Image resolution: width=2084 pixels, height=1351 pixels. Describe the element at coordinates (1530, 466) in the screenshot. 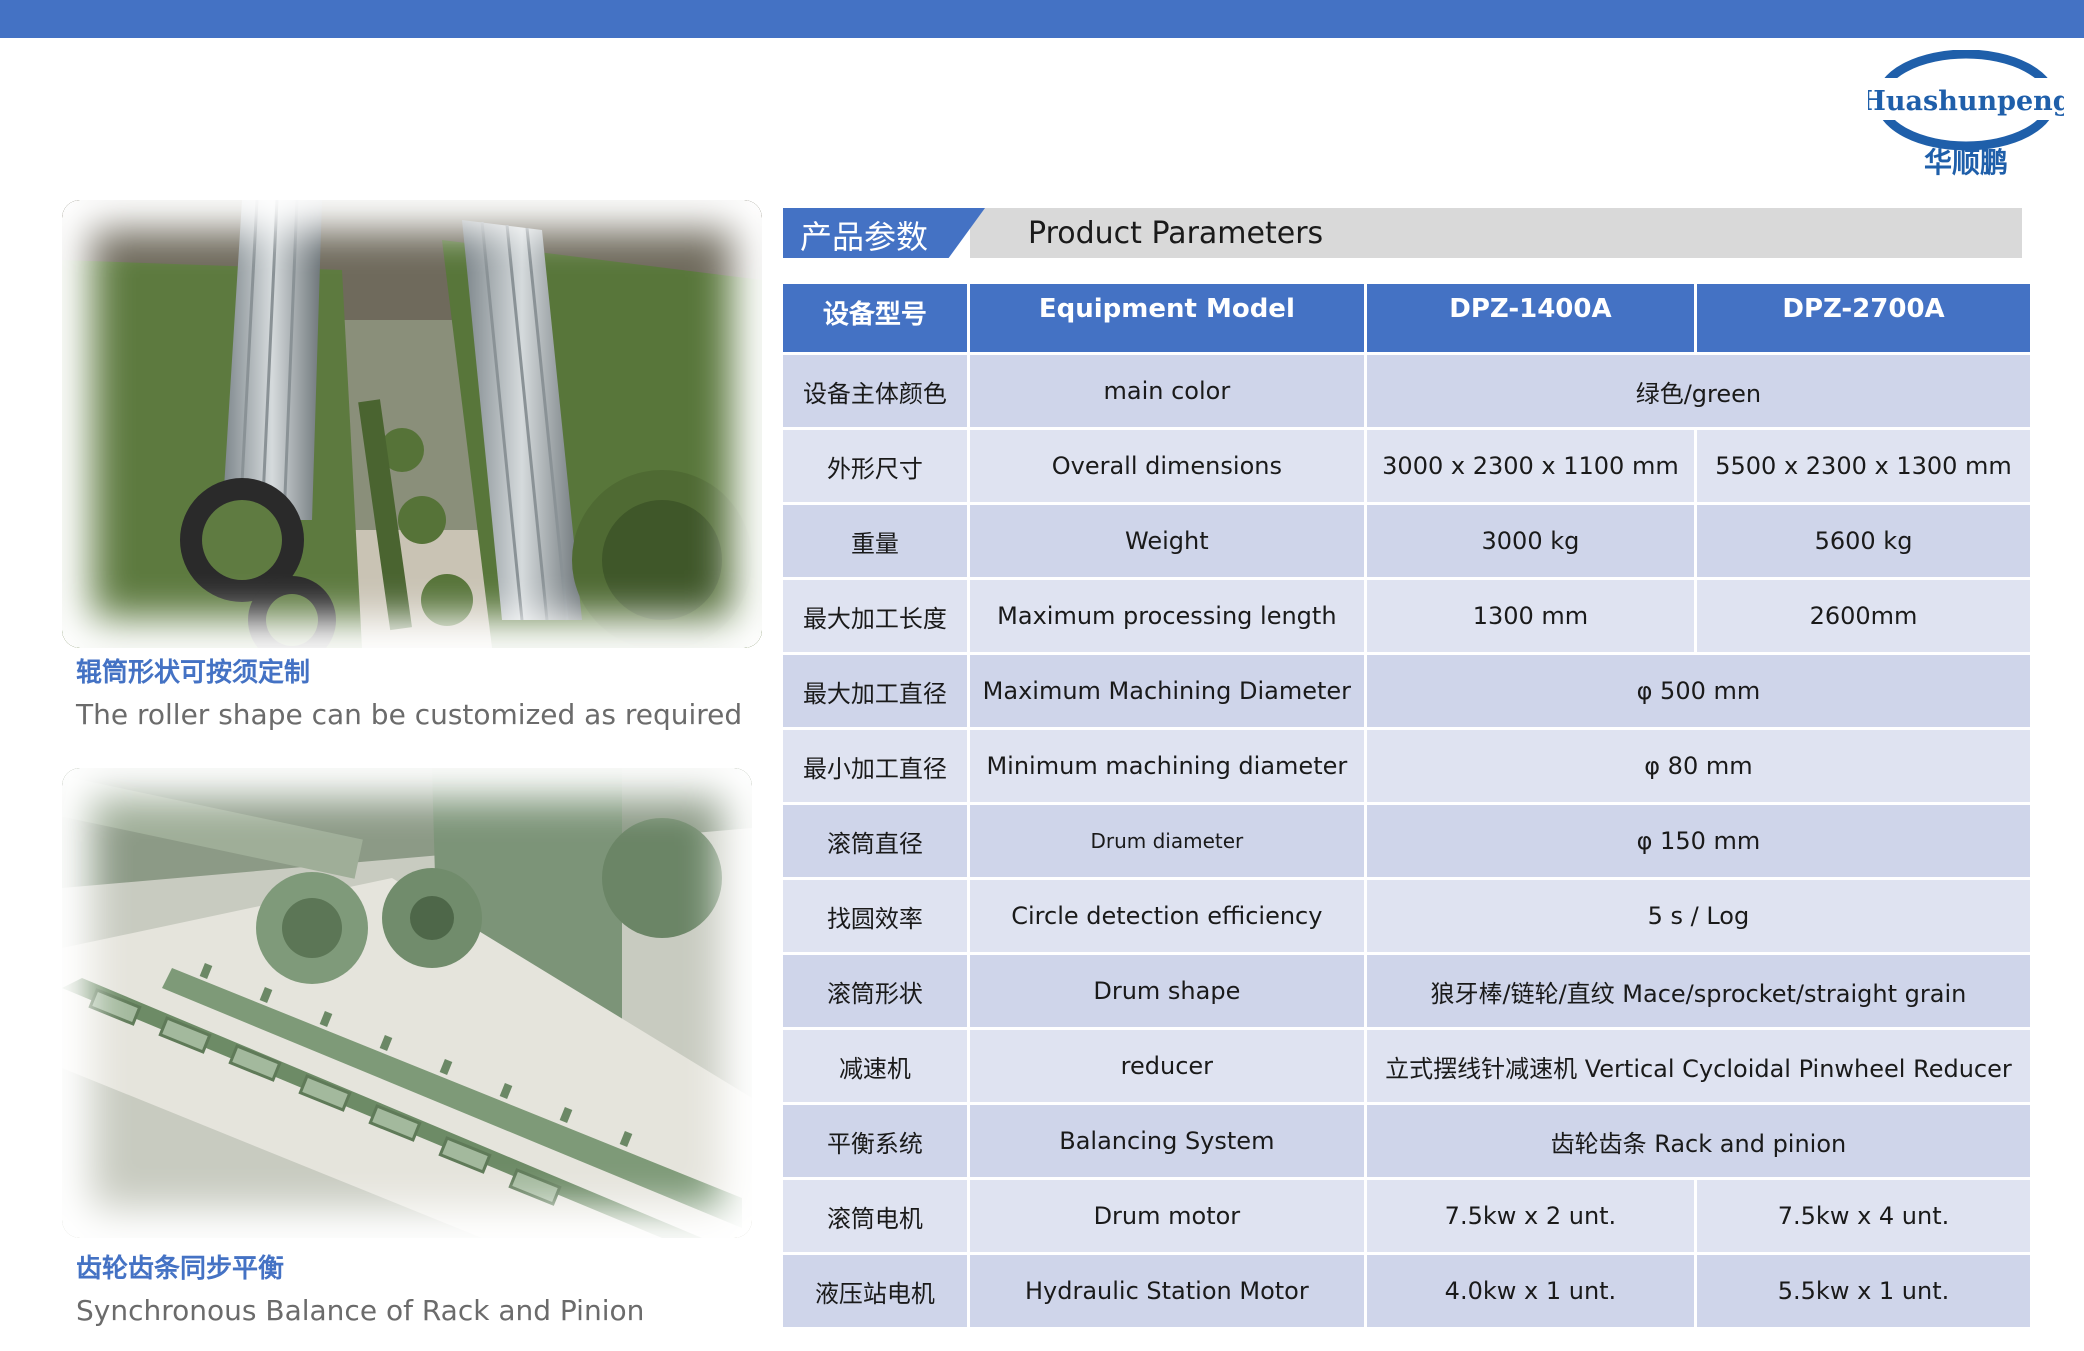

I see `param-value: 3000 x 2300 x 1100 mm` at that location.